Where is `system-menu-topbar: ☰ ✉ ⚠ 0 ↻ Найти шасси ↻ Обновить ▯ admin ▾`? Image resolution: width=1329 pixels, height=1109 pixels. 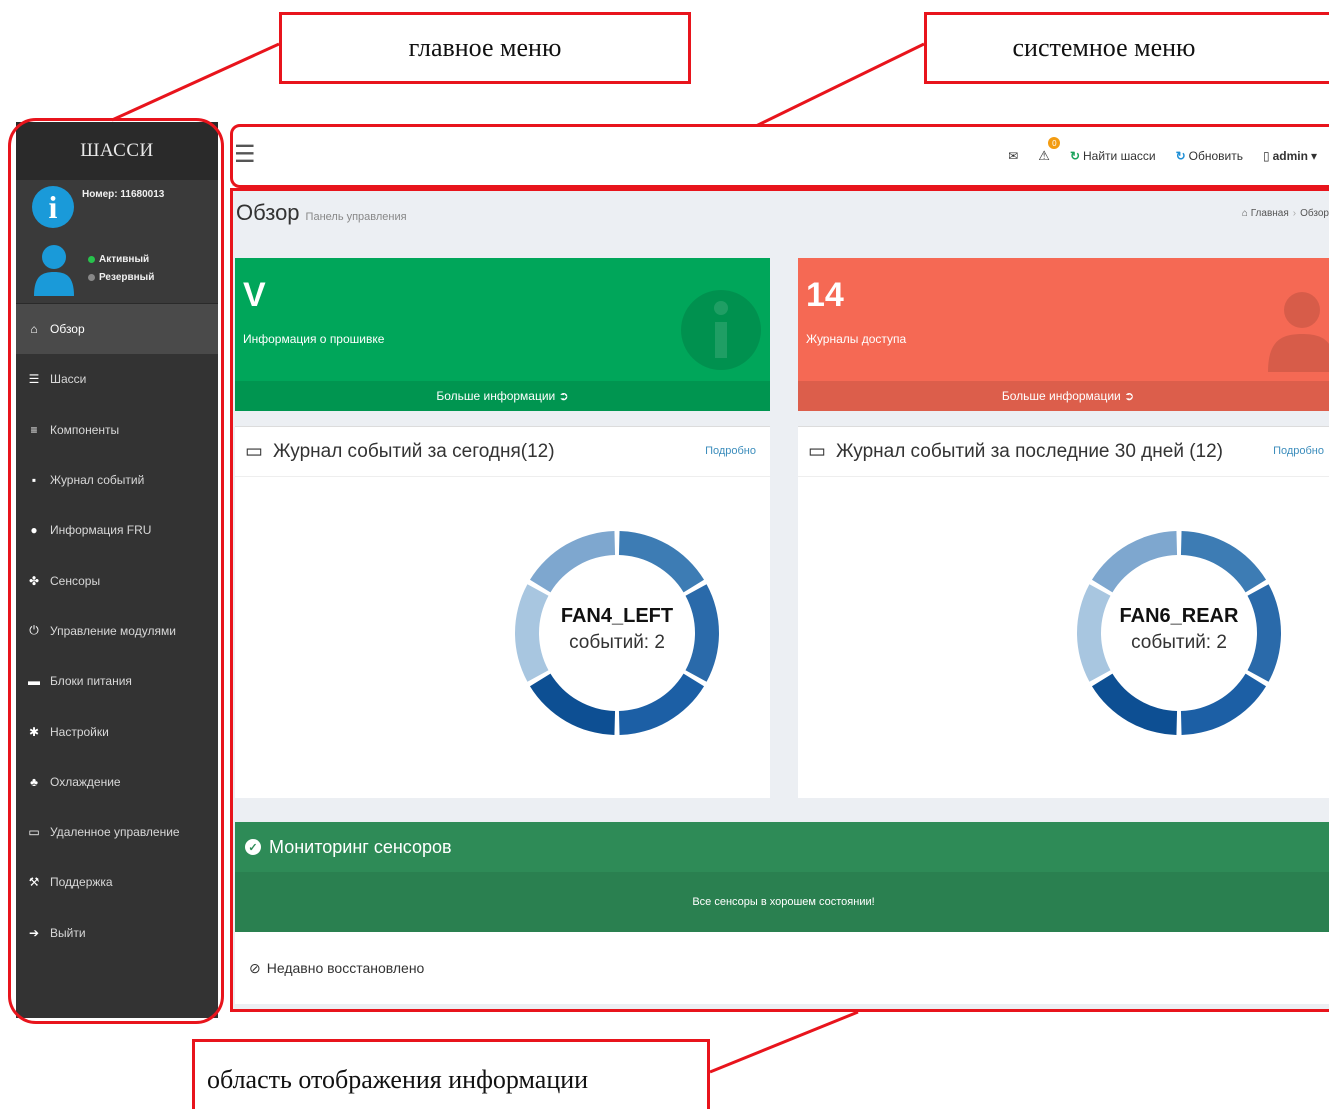
system-menu-topbar: ☰ ✉ ⚠ 0 ↻ Найти шасси ↻ Обновить ▯ admin ▾ is located at coordinates (780, 156).